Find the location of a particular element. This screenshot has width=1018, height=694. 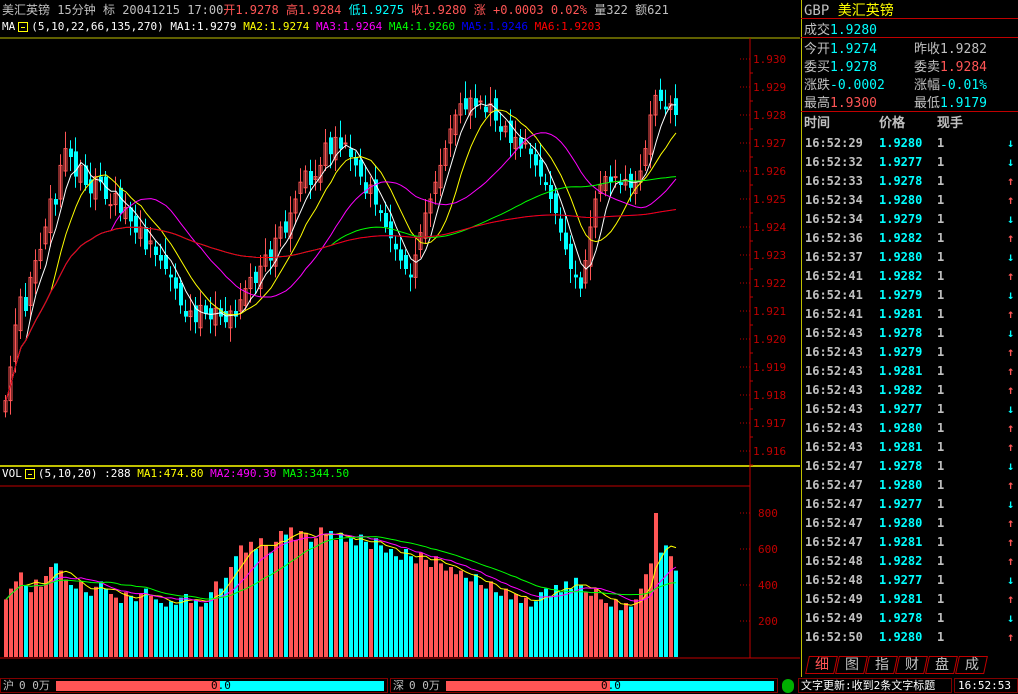

ma2-value: MA2:1.9274 is located at coordinates (276, 26).